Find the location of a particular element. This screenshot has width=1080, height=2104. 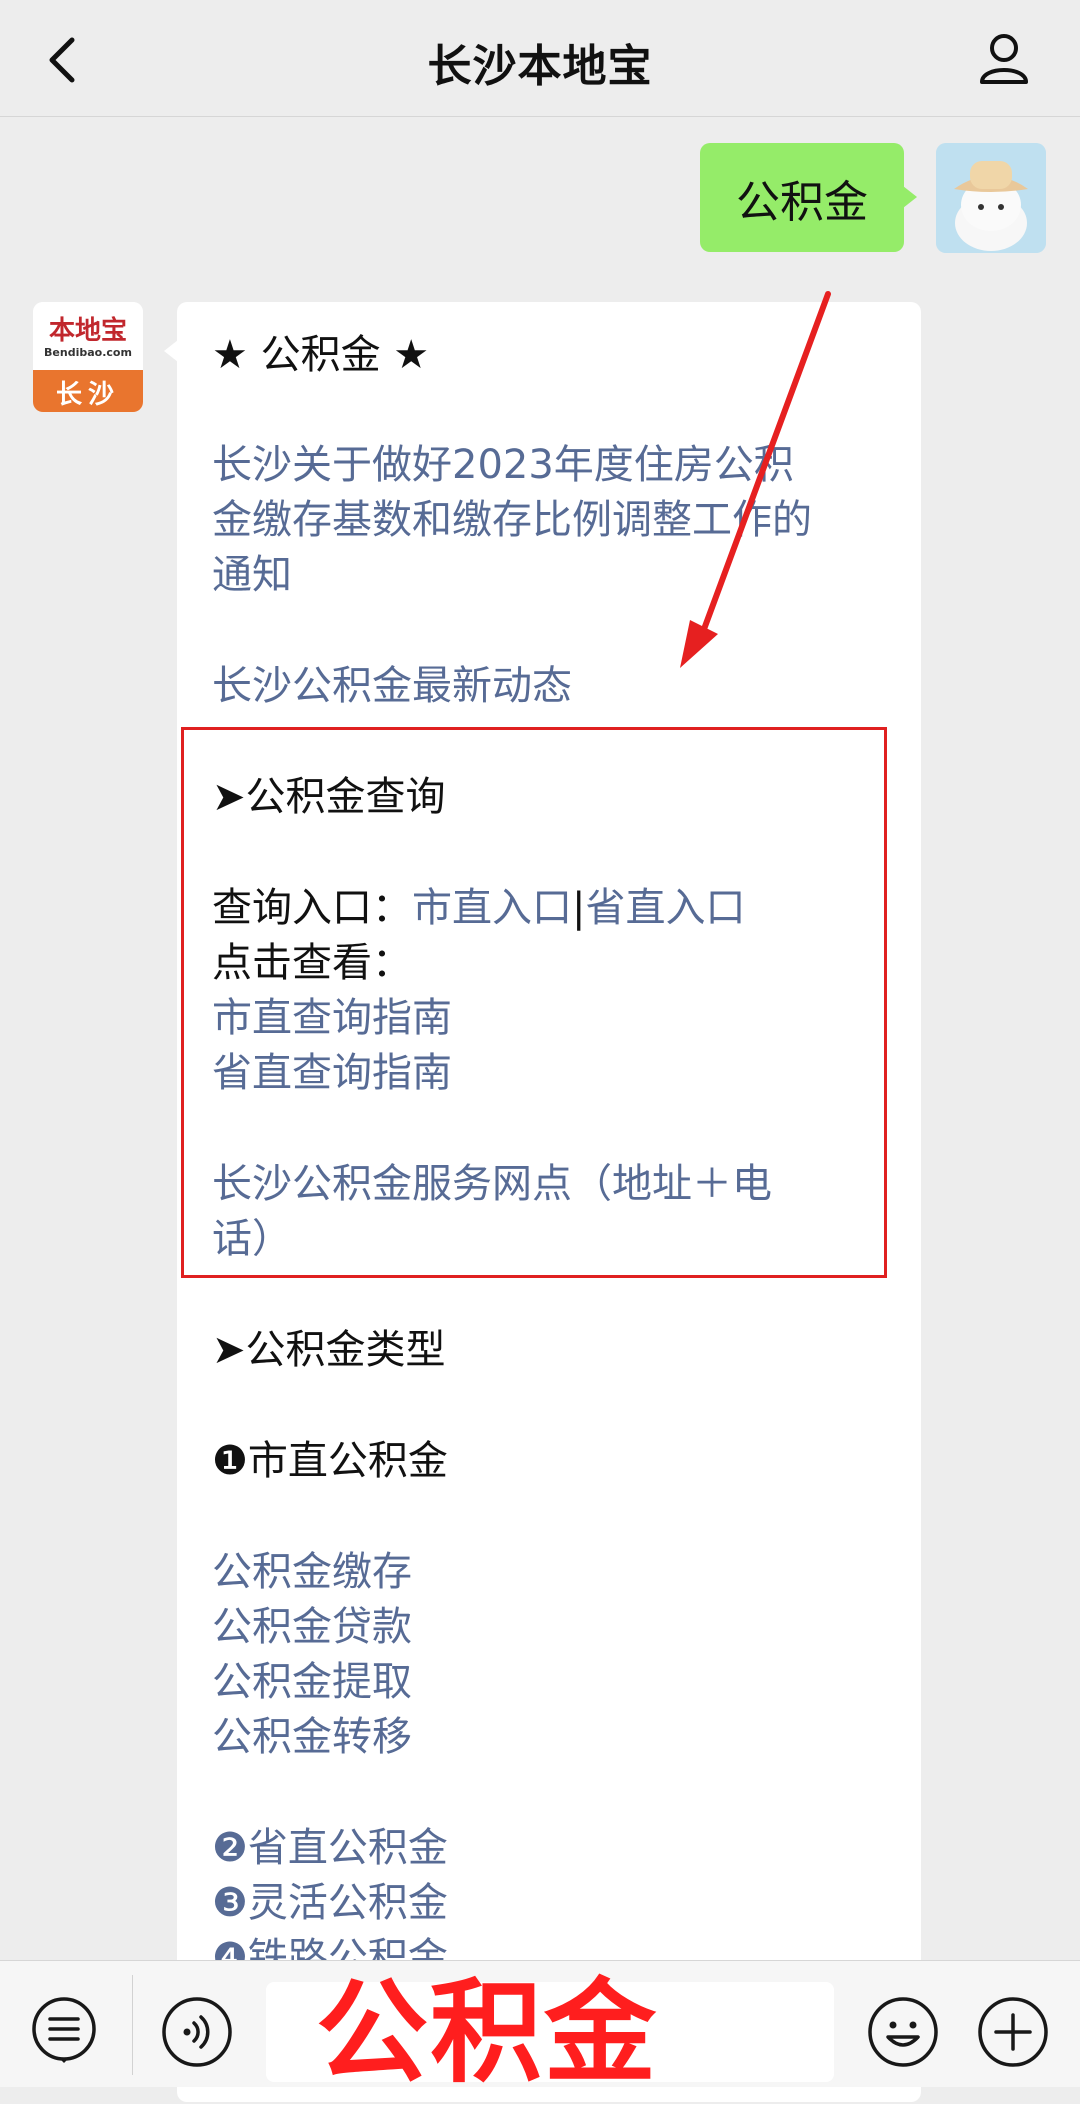

logo-text: 本地宝 is located at coordinates (87, 331).